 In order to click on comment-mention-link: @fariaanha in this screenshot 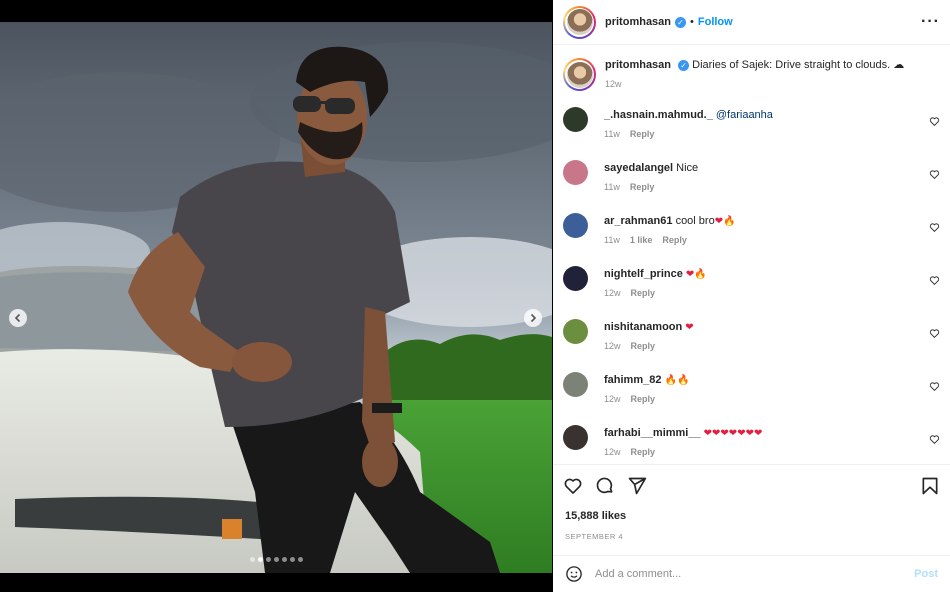, I will do `click(744, 115)`.